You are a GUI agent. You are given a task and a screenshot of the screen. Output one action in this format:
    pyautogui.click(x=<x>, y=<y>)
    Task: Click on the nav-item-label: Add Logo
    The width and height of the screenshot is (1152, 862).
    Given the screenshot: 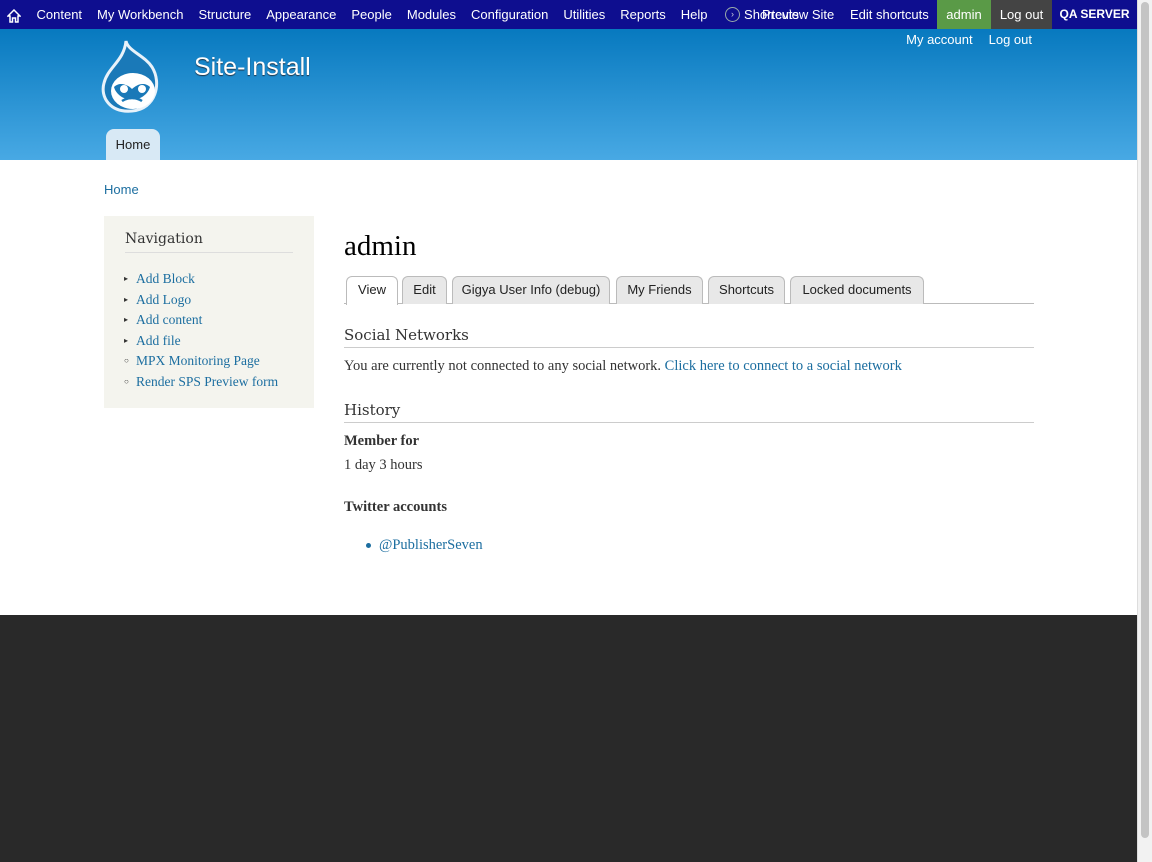 What is the action you would take?
    pyautogui.click(x=164, y=299)
    